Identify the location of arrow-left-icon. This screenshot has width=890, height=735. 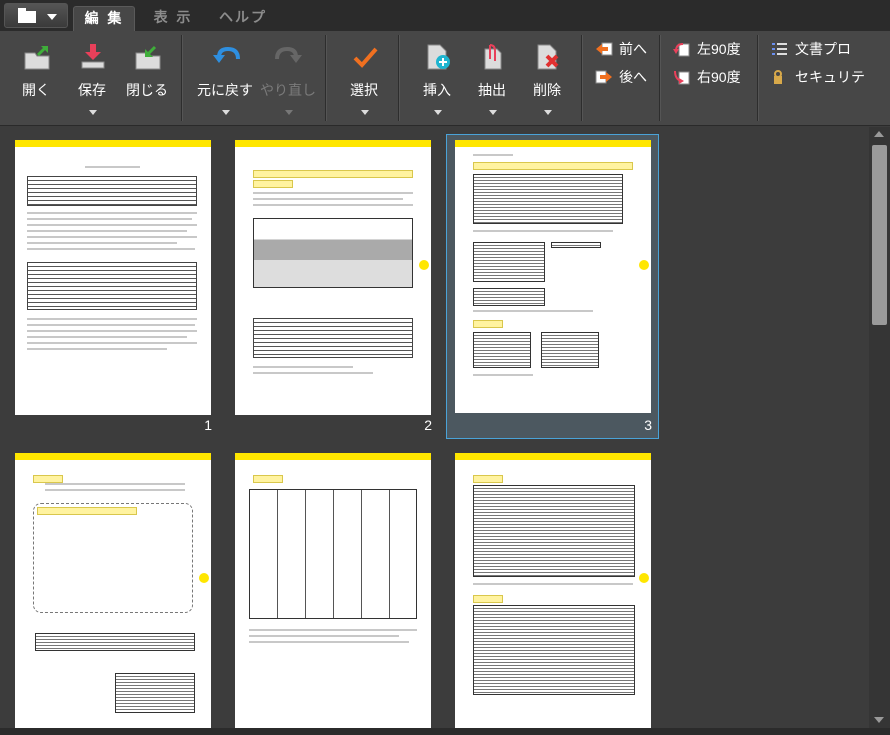
(604, 49).